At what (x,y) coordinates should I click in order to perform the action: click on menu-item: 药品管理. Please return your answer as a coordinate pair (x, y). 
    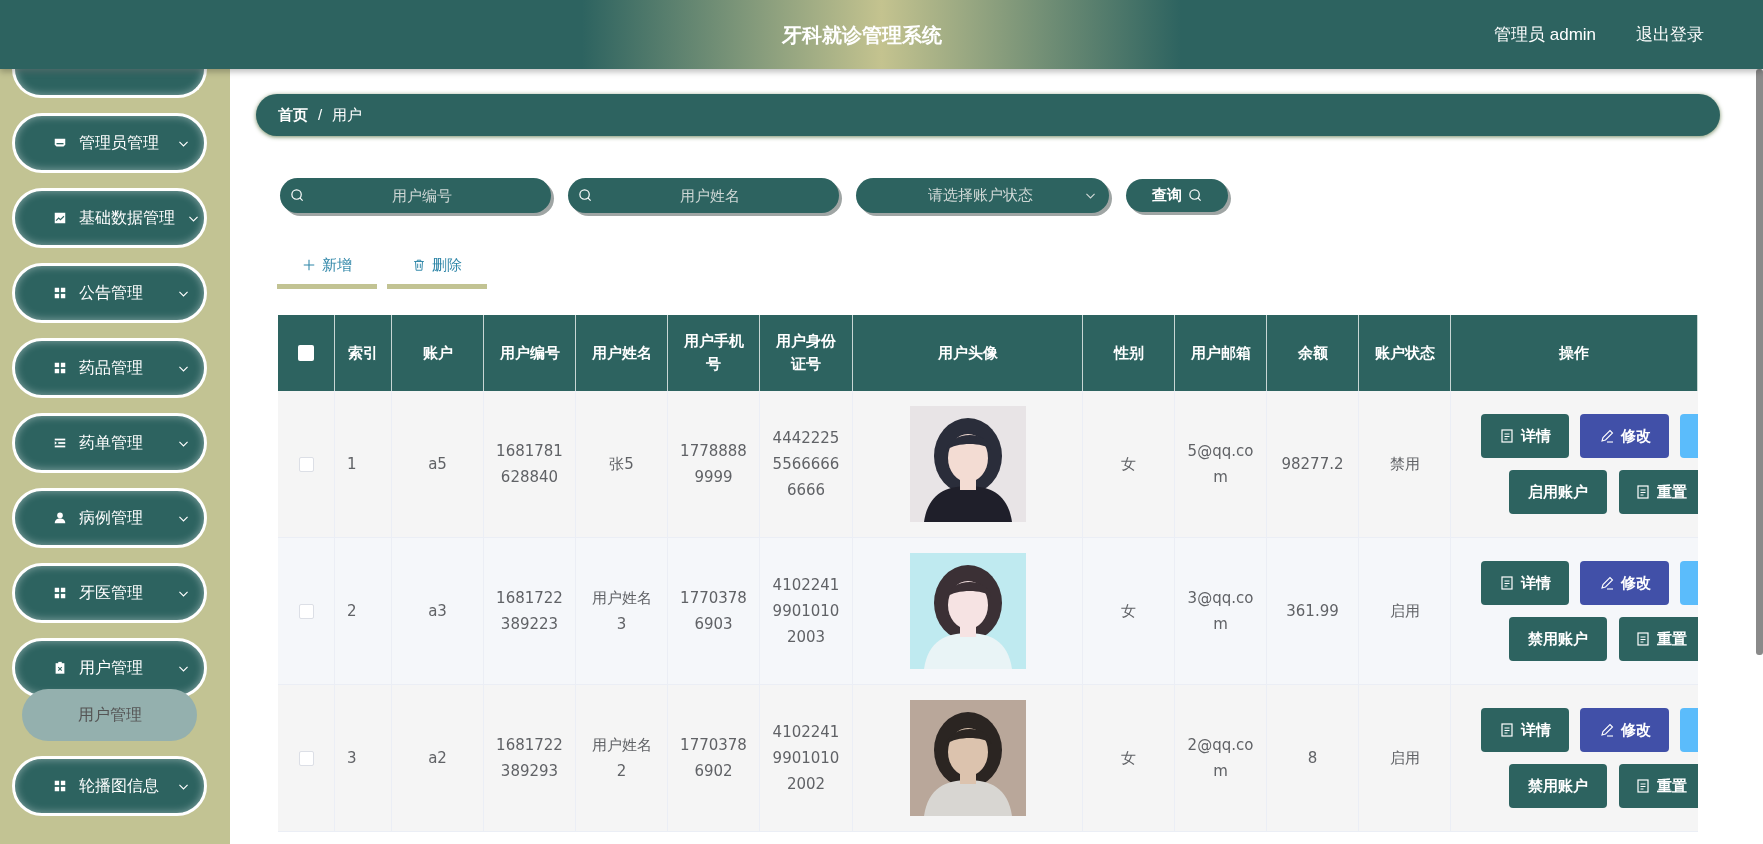
    Looking at the image, I should click on (109, 368).